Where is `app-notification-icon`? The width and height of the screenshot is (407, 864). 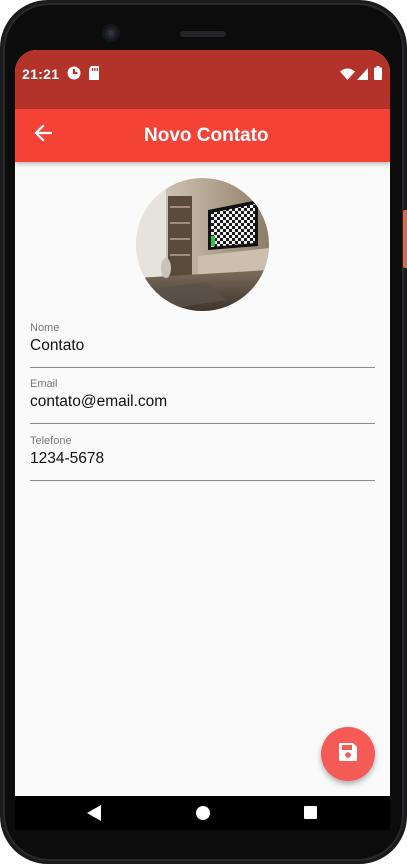
app-notification-icon is located at coordinates (74, 75).